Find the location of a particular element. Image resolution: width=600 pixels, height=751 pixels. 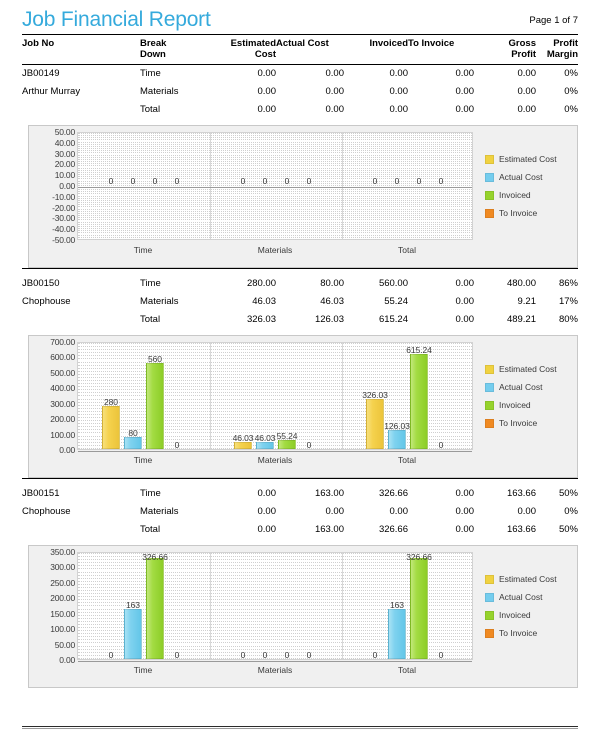

cell-customer-name: Arthur Murray is located at coordinates (51, 91).